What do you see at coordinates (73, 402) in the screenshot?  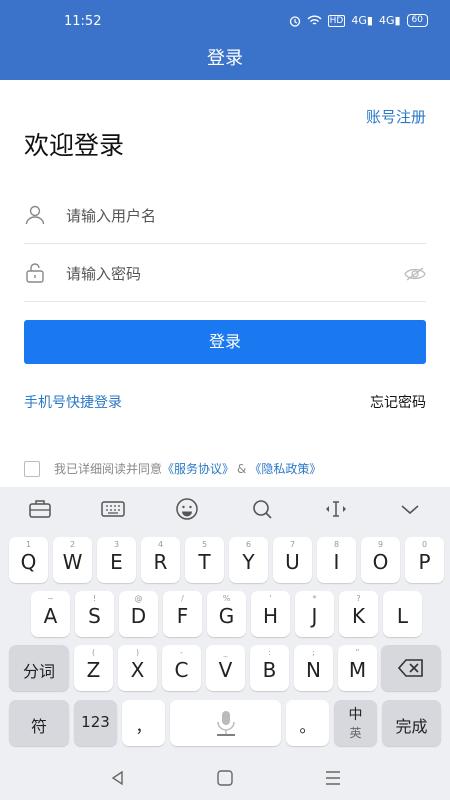 I see `phone-login-link: 手机号快捷登录` at bounding box center [73, 402].